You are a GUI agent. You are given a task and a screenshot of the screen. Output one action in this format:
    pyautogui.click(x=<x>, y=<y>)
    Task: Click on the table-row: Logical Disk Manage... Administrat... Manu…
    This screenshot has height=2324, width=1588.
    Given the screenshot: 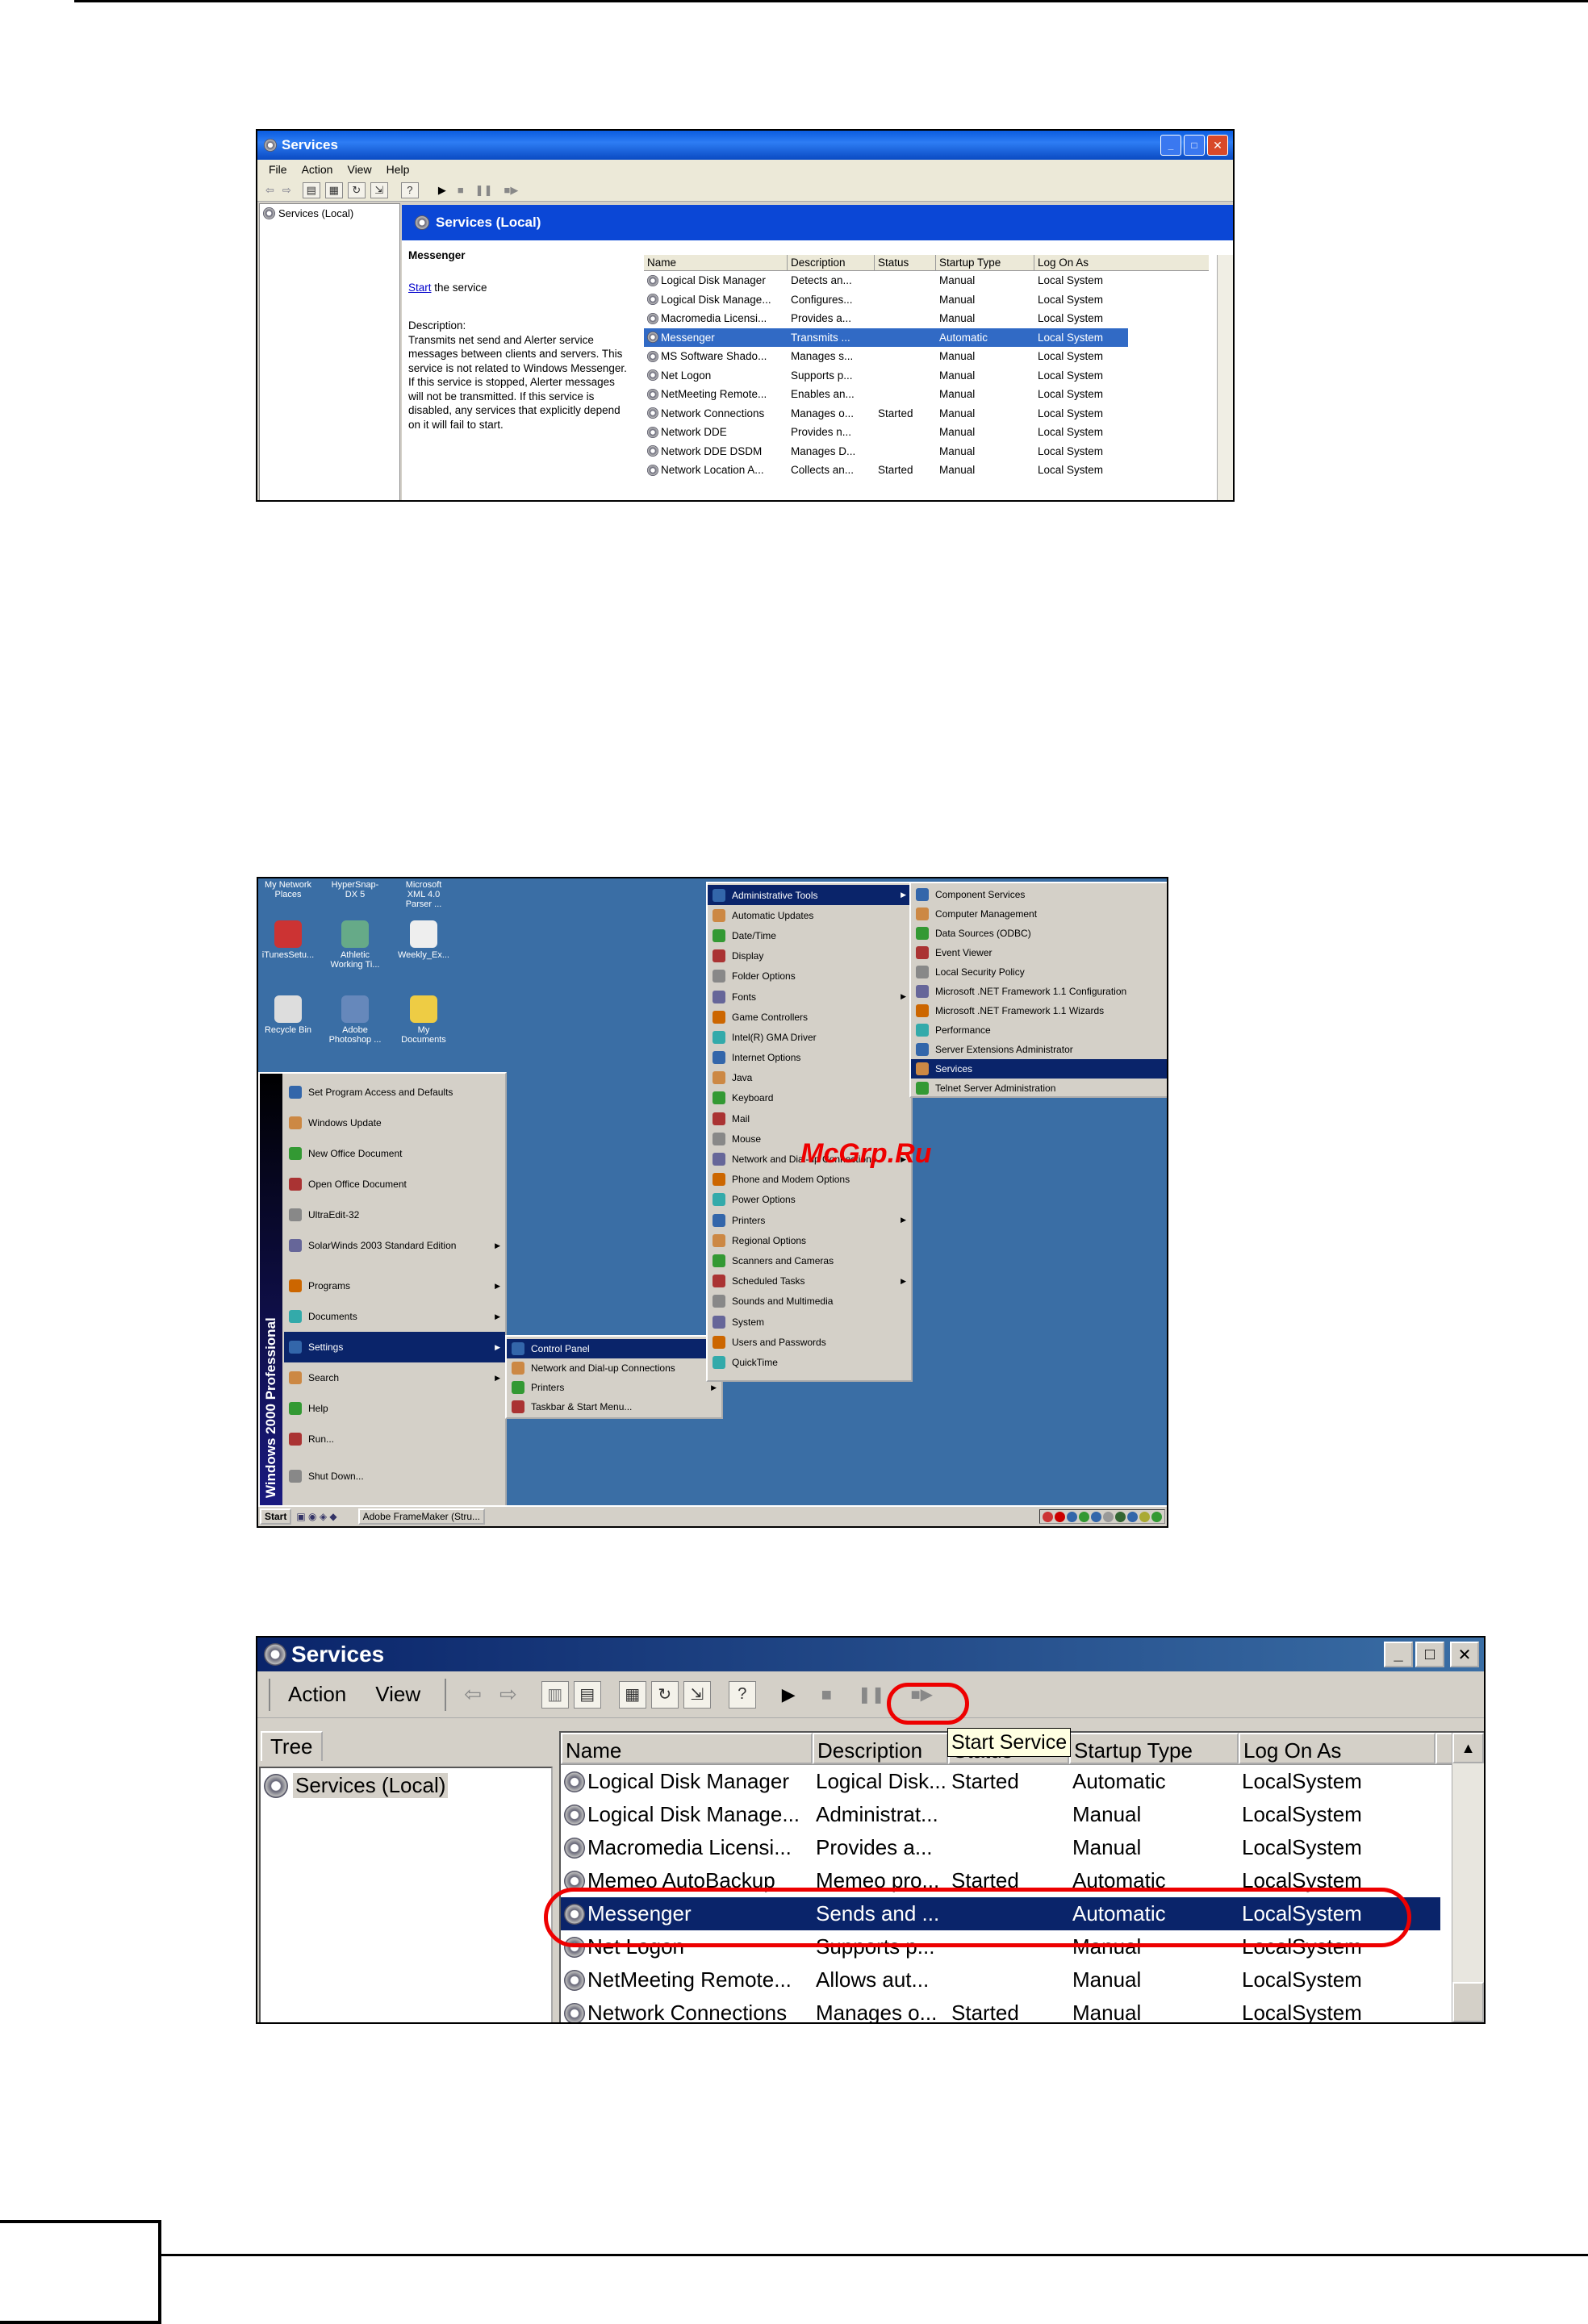 What is the action you would take?
    pyautogui.click(x=1000, y=1814)
    